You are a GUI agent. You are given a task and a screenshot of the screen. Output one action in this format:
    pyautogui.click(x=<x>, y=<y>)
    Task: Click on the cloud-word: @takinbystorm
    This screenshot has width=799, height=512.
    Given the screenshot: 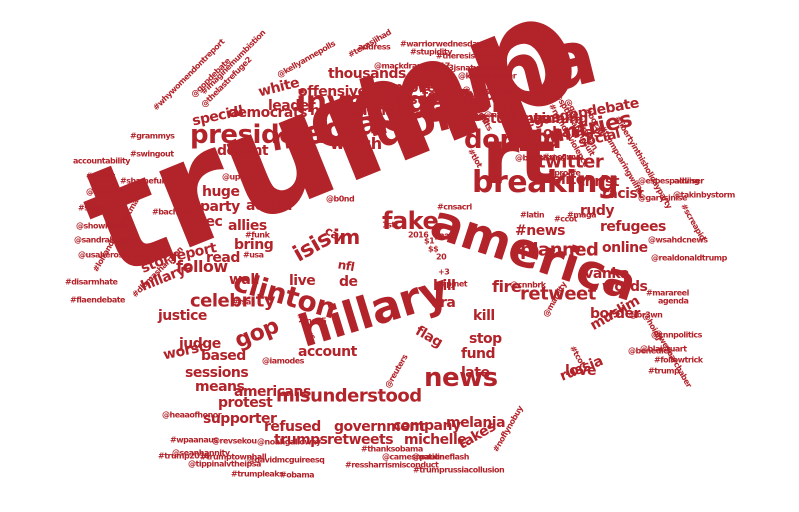 What is the action you would take?
    pyautogui.click(x=704, y=195)
    